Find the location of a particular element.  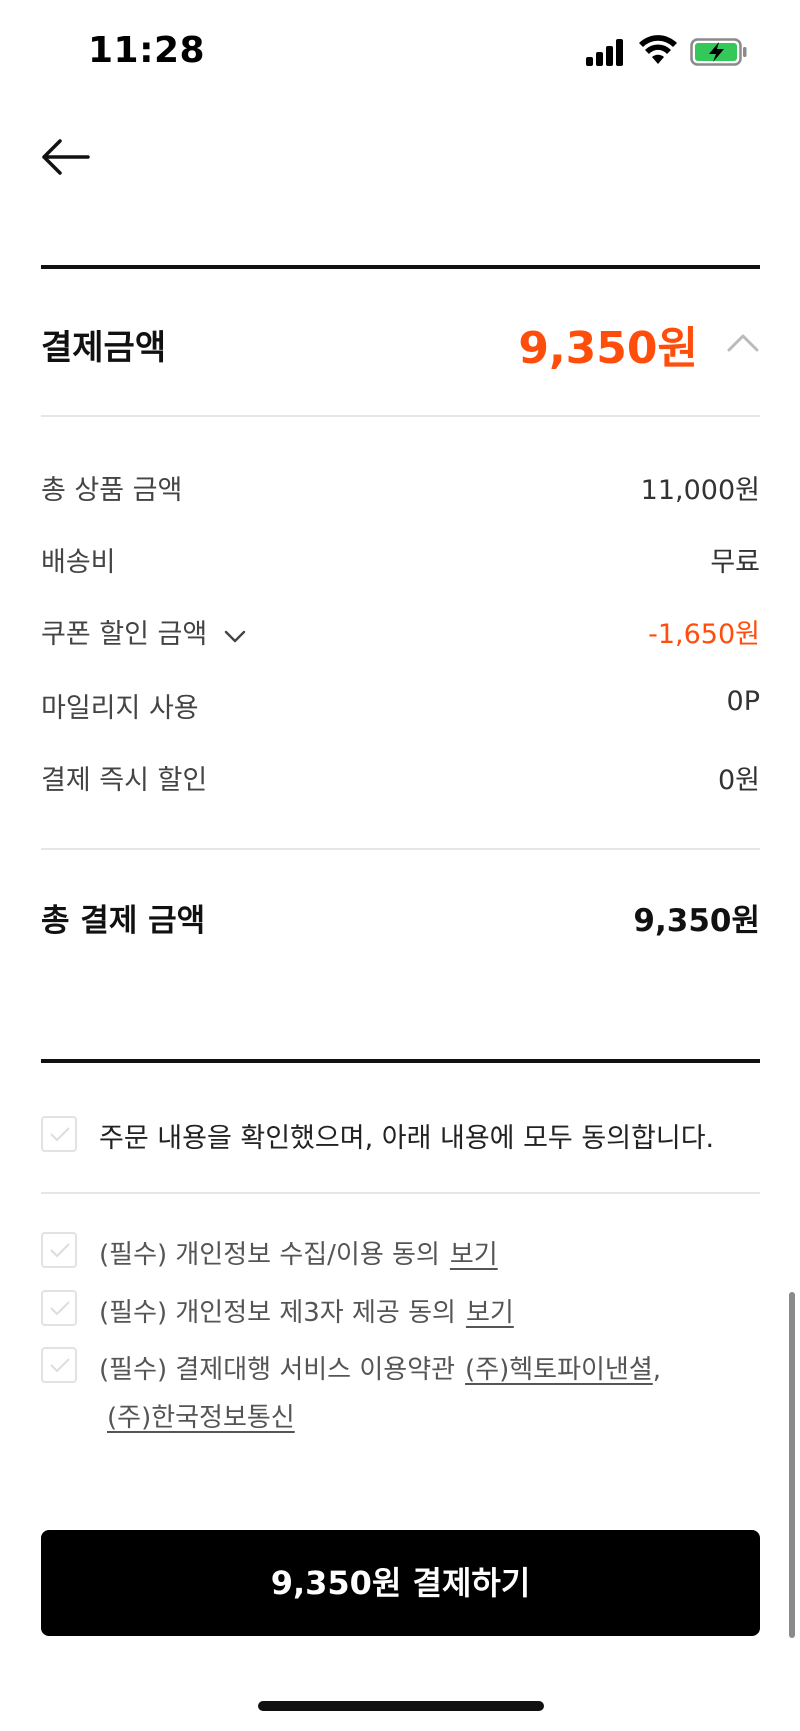

coupon-discount-toggle: 쿠폰 할인 금액 is located at coordinates (143, 631).